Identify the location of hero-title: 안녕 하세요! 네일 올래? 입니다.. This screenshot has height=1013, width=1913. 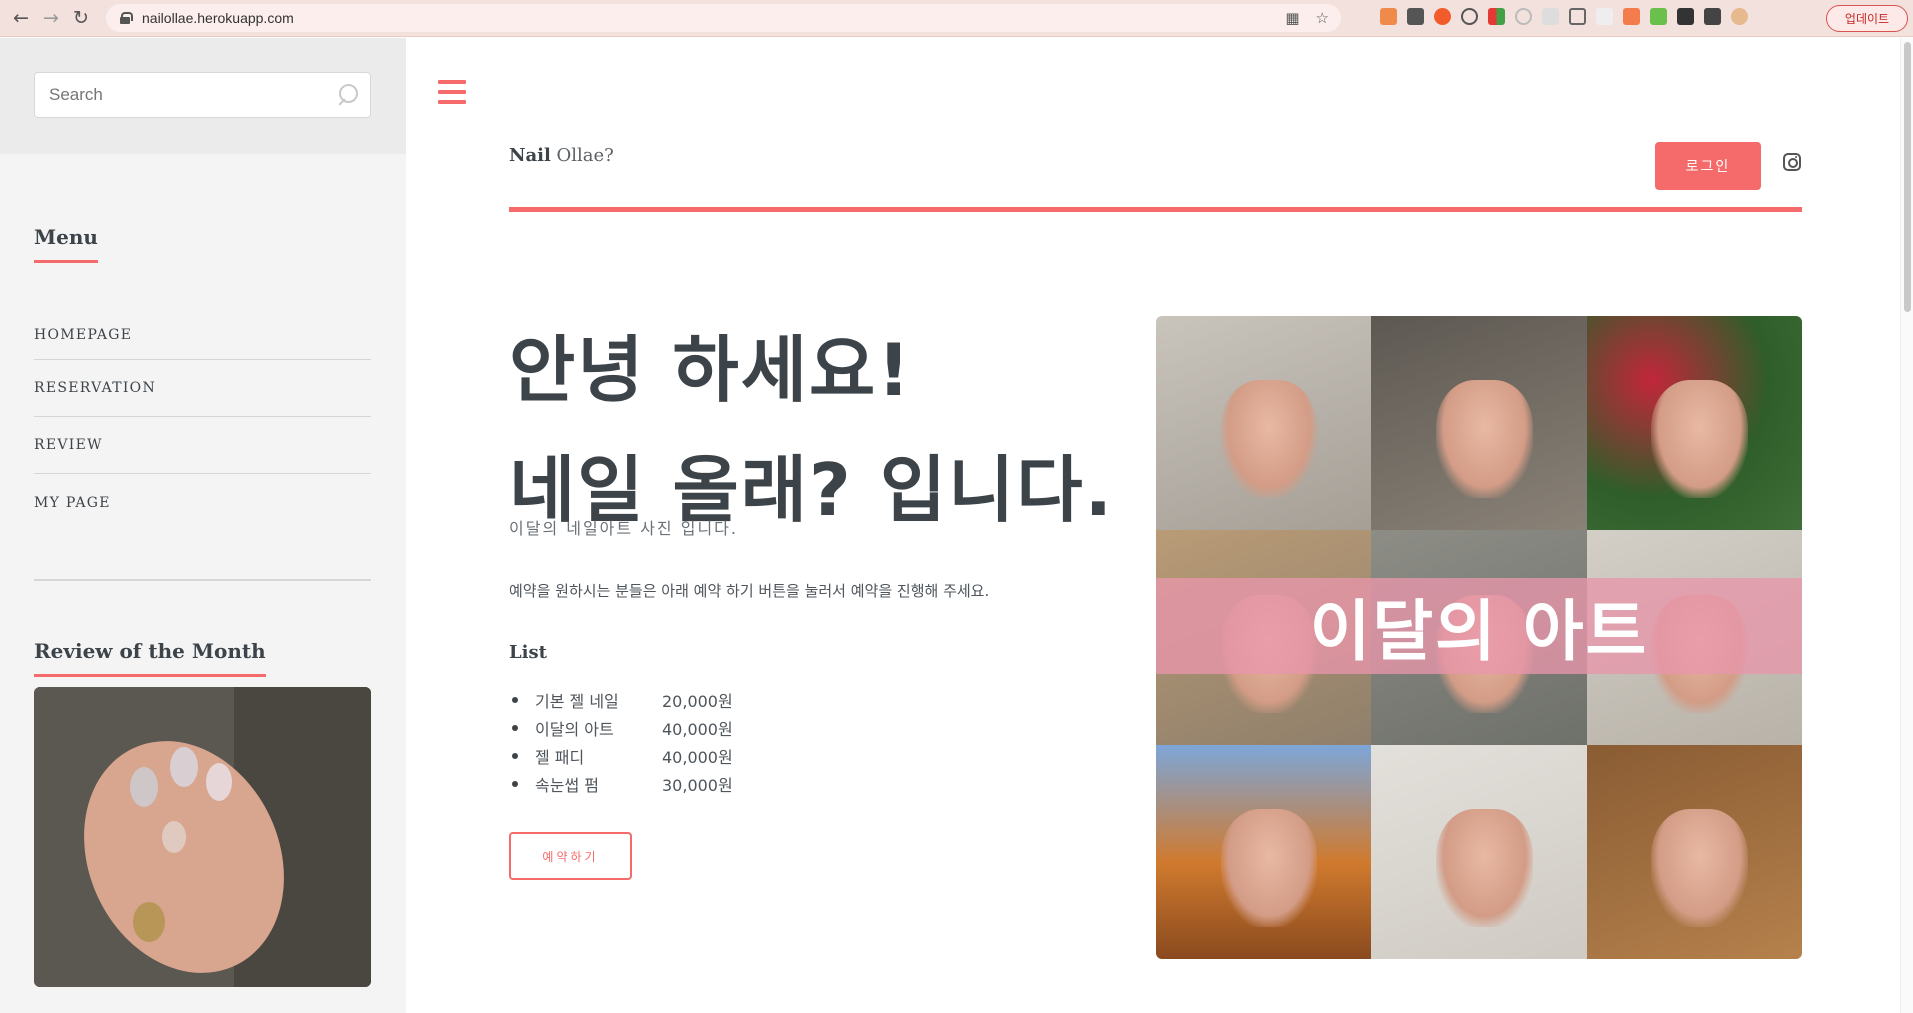
(811, 430).